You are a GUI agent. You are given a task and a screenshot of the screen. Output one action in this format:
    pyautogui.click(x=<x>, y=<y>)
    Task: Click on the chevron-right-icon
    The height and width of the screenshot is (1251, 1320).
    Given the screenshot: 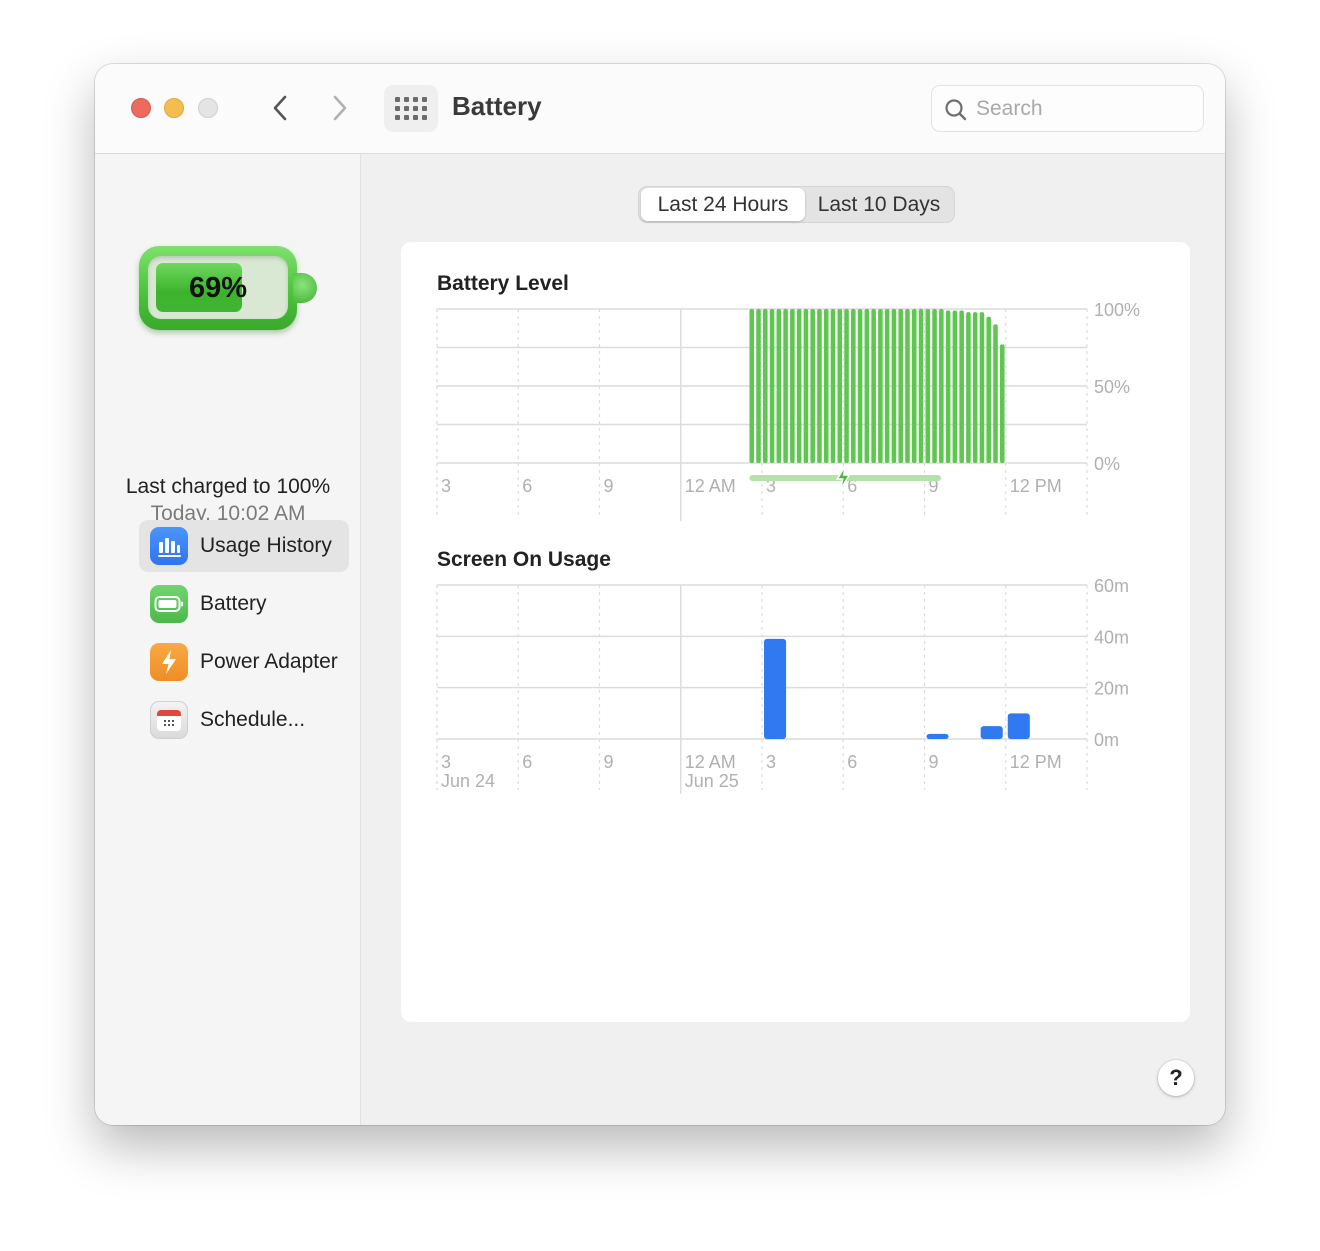 What is the action you would take?
    pyautogui.click(x=340, y=108)
    